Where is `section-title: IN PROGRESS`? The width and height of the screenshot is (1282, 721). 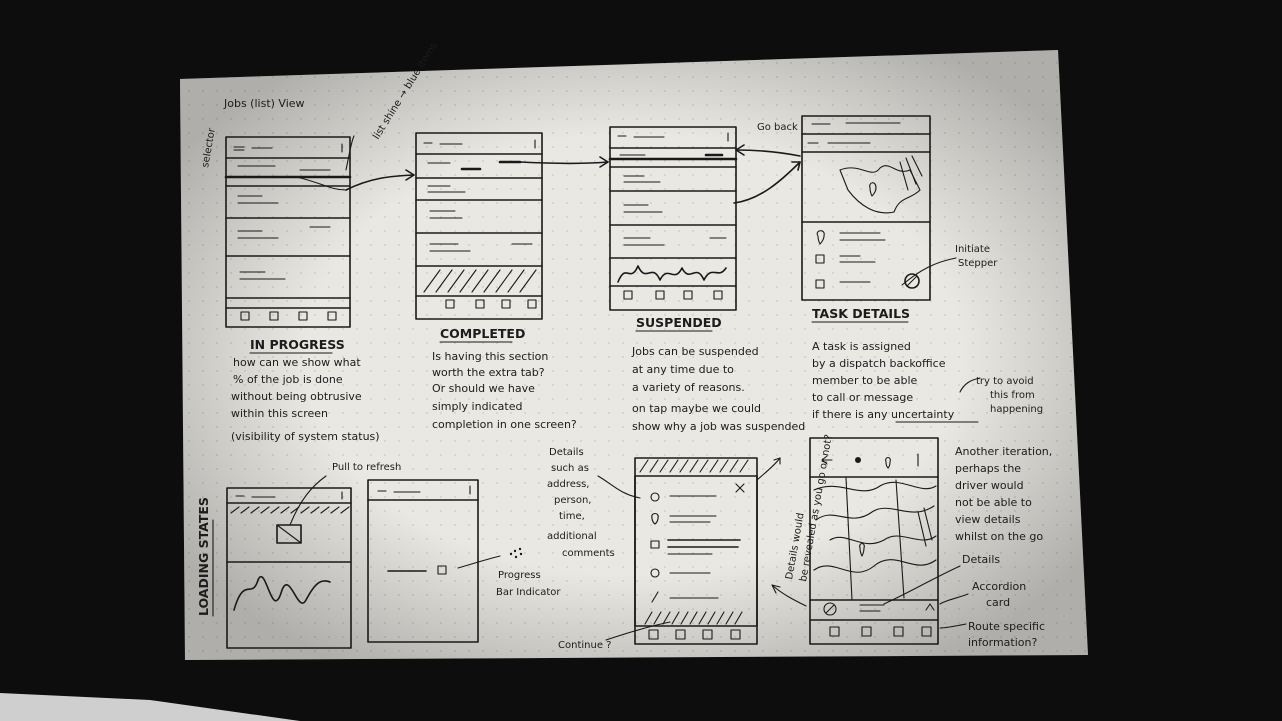
section-title: IN PROGRESS is located at coordinates (297, 344).